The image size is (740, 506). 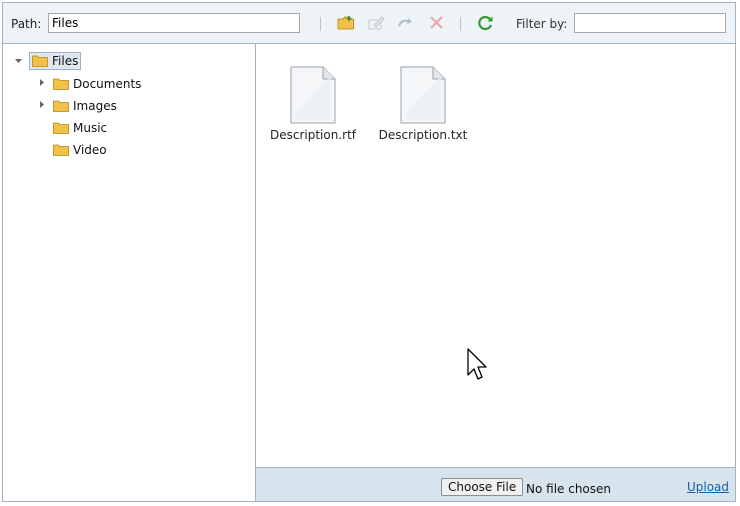 What do you see at coordinates (406, 23) in the screenshot?
I see `move-icon` at bounding box center [406, 23].